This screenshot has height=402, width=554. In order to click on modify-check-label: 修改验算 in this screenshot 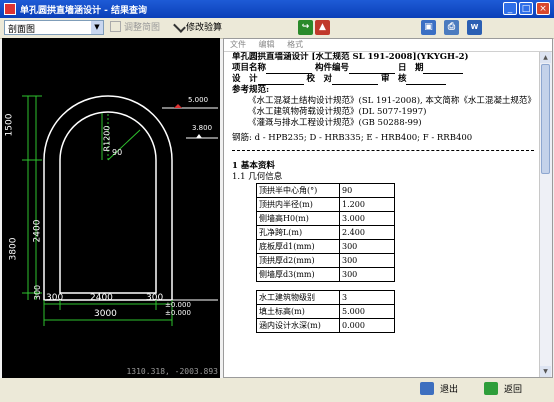, I will do `click(204, 28)`.